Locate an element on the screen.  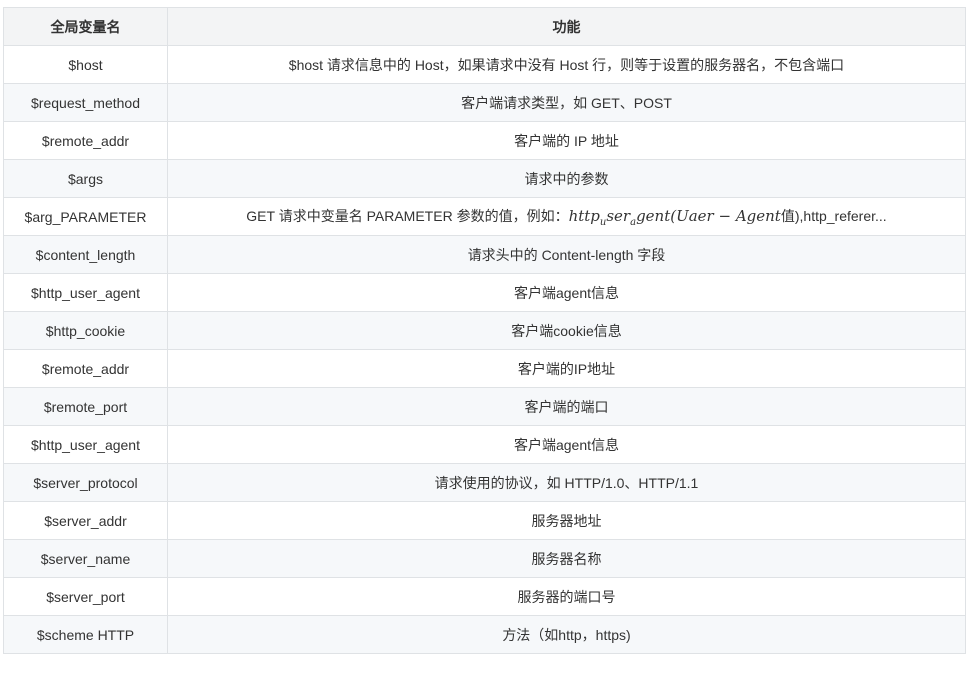
table-header-row: 全局变量名 功能 is located at coordinates (484, 26).